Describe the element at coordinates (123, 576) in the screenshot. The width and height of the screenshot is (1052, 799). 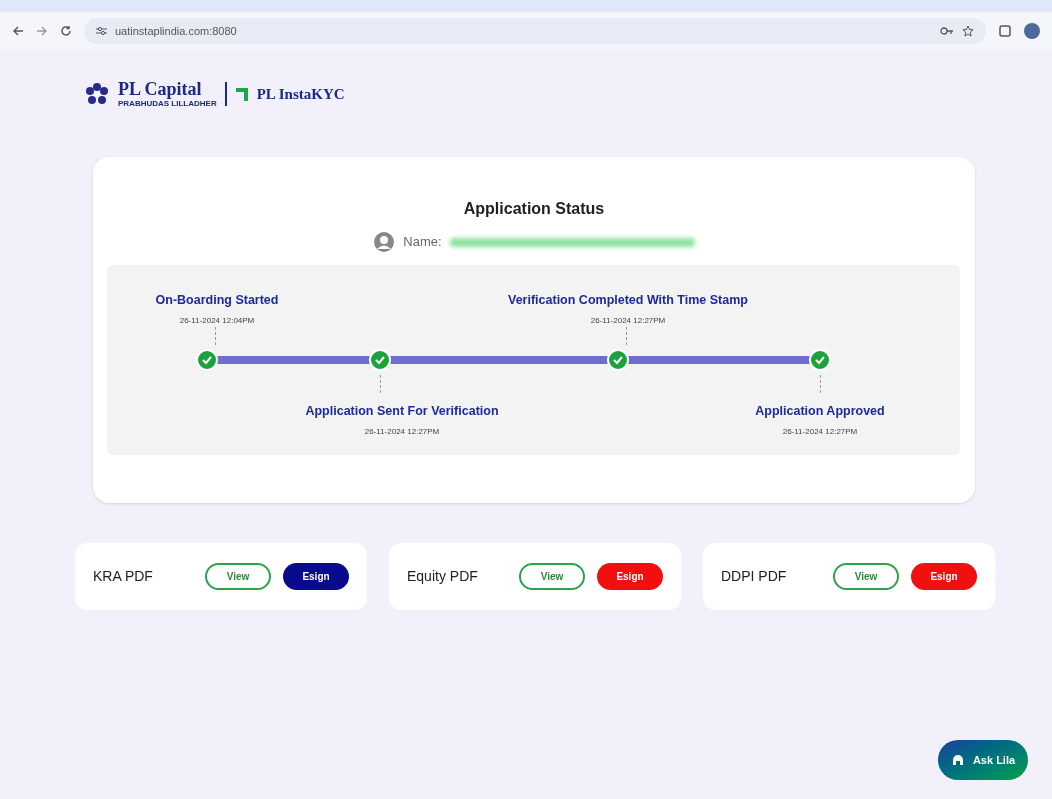
I see `document-name: KRA PDF` at that location.